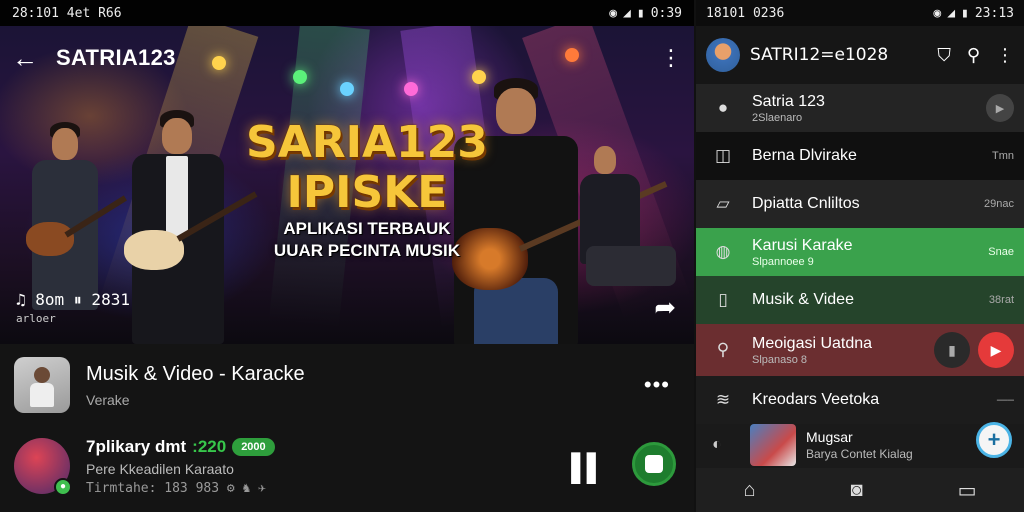 The image size is (1024, 512). I want to click on subheadline-line2: UUAR PECINTA MUSIK, so click(366, 250).